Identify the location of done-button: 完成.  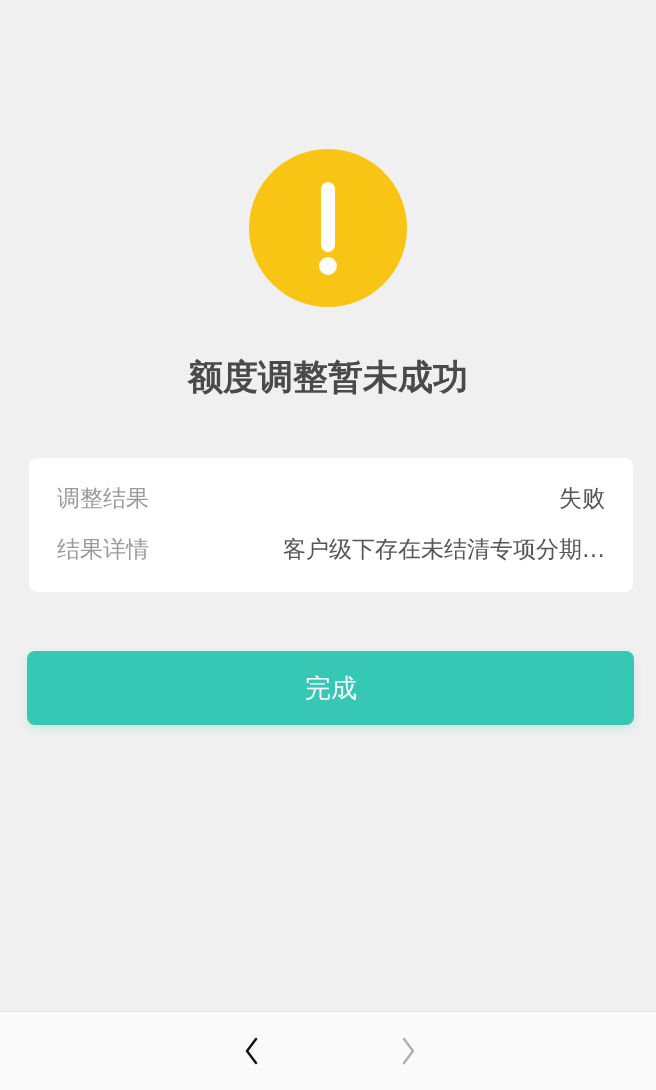
(330, 688).